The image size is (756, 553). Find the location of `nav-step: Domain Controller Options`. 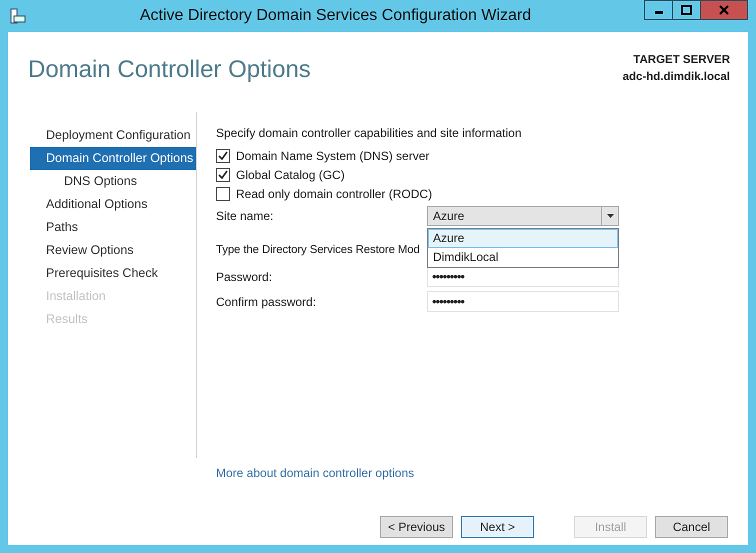

nav-step: Domain Controller Options is located at coordinates (113, 158).